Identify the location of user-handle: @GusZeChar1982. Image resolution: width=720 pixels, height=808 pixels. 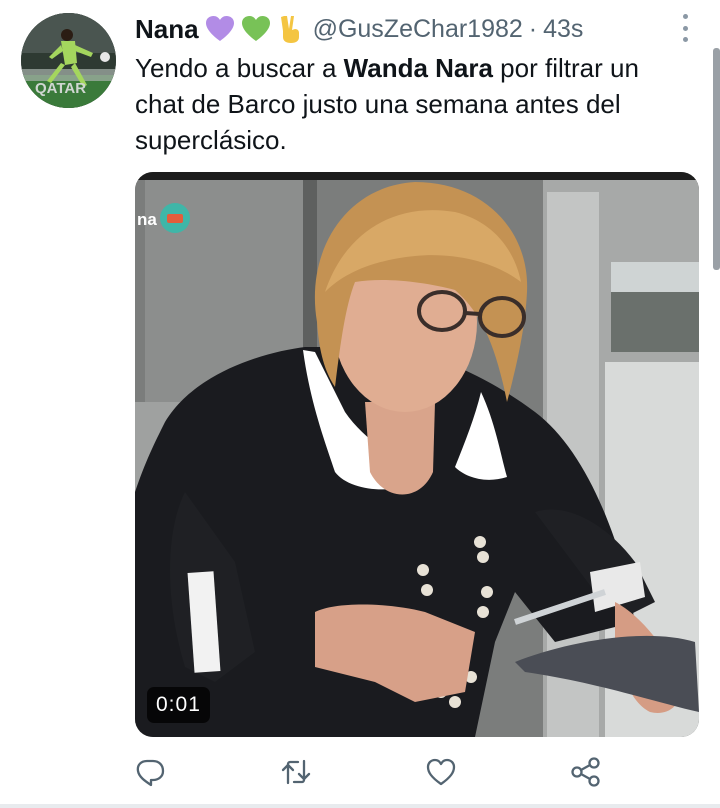
(418, 29).